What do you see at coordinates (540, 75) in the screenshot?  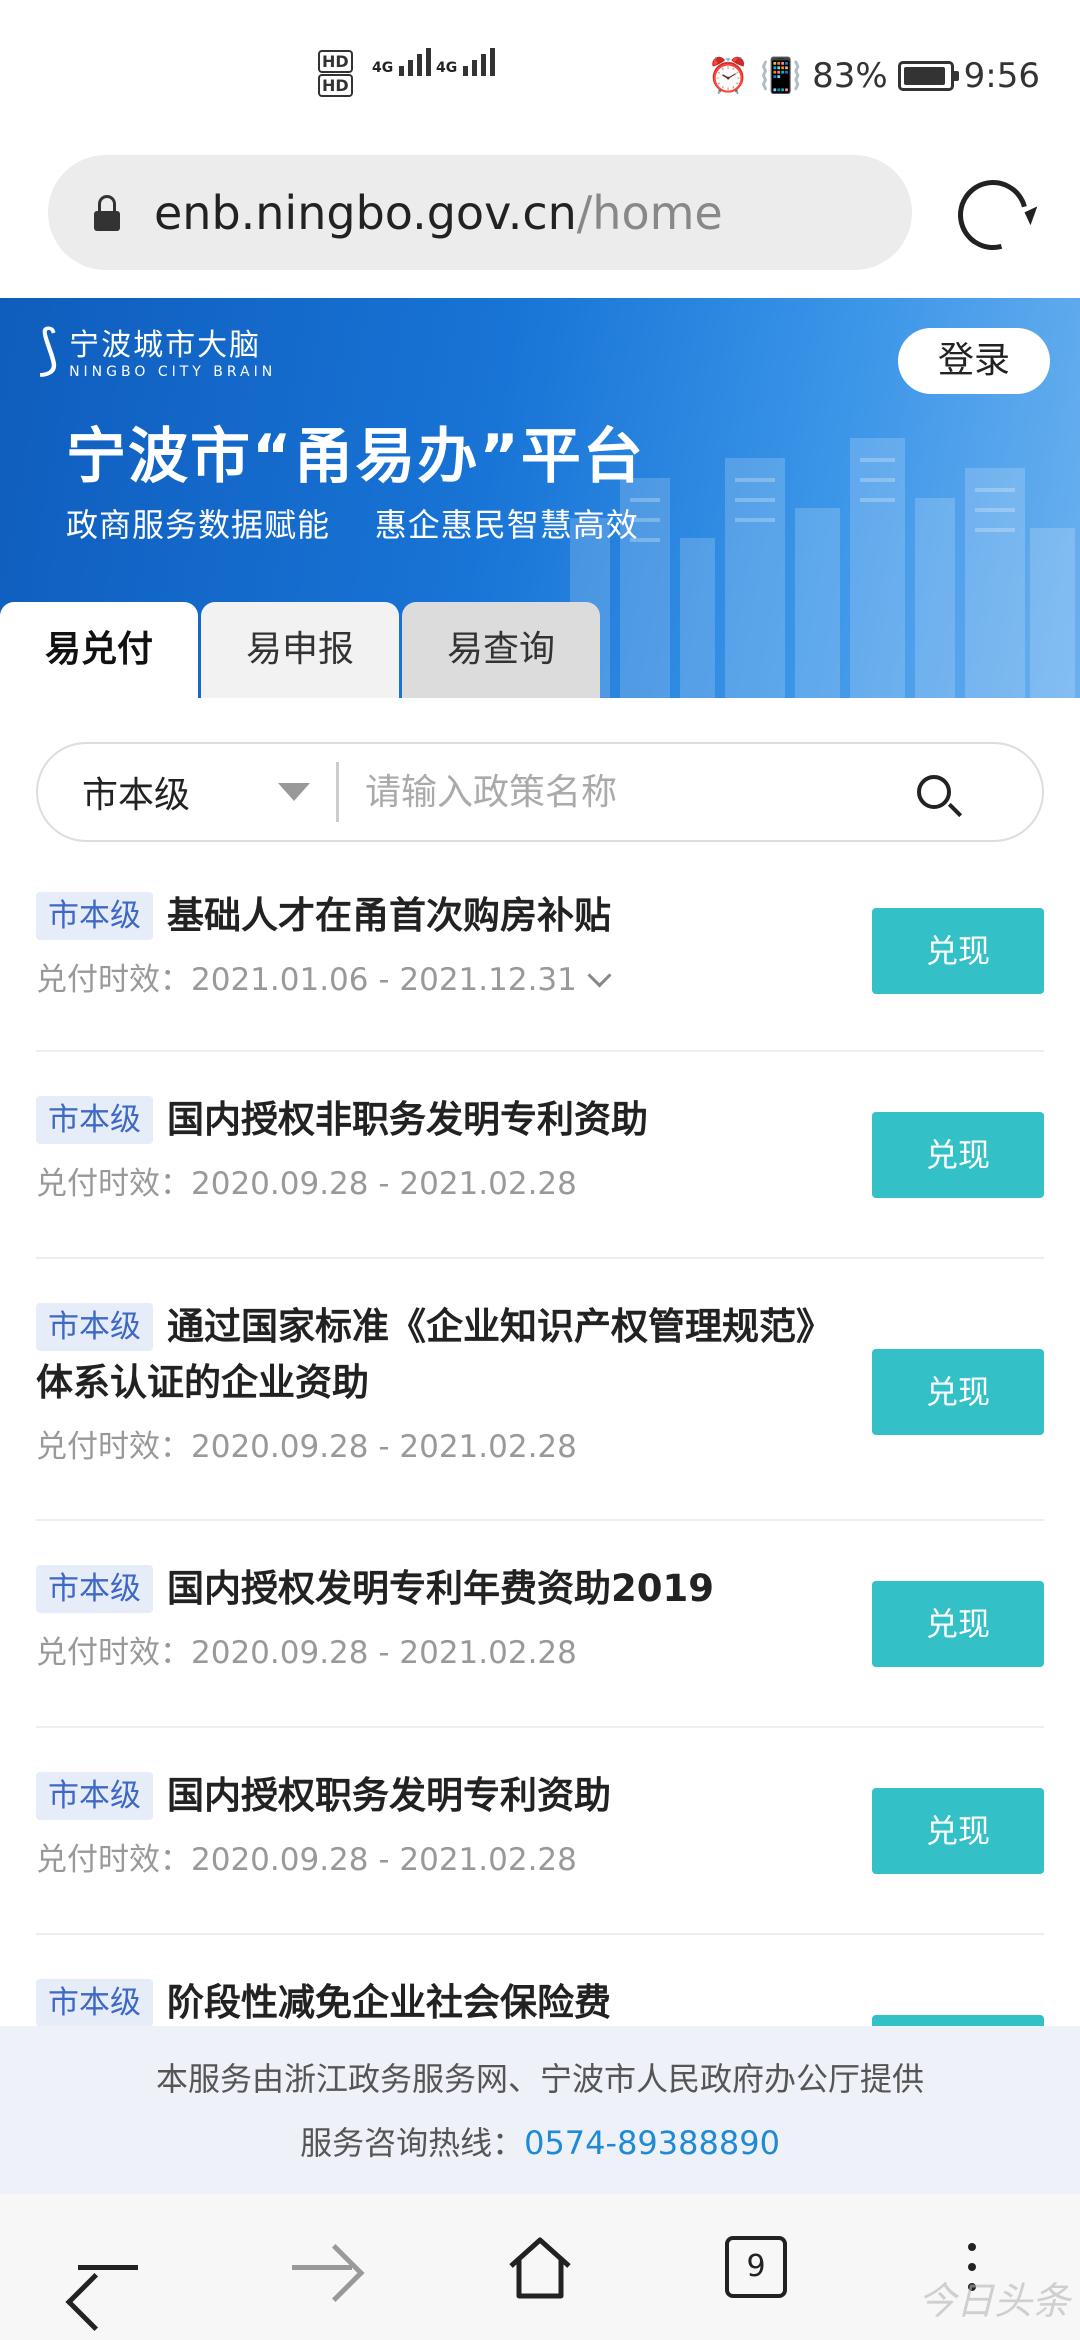 I see `status-bar: HD HD 4G 4G ⏰ 📳 83% 9:56` at bounding box center [540, 75].